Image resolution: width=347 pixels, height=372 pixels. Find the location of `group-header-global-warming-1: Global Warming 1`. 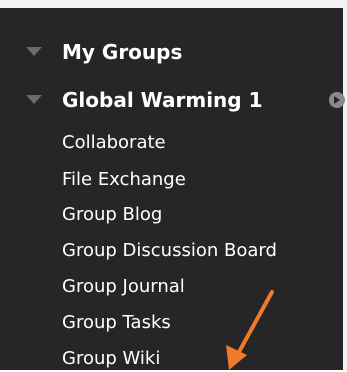

group-header-global-warming-1: Global Warming 1 is located at coordinates (171, 100).